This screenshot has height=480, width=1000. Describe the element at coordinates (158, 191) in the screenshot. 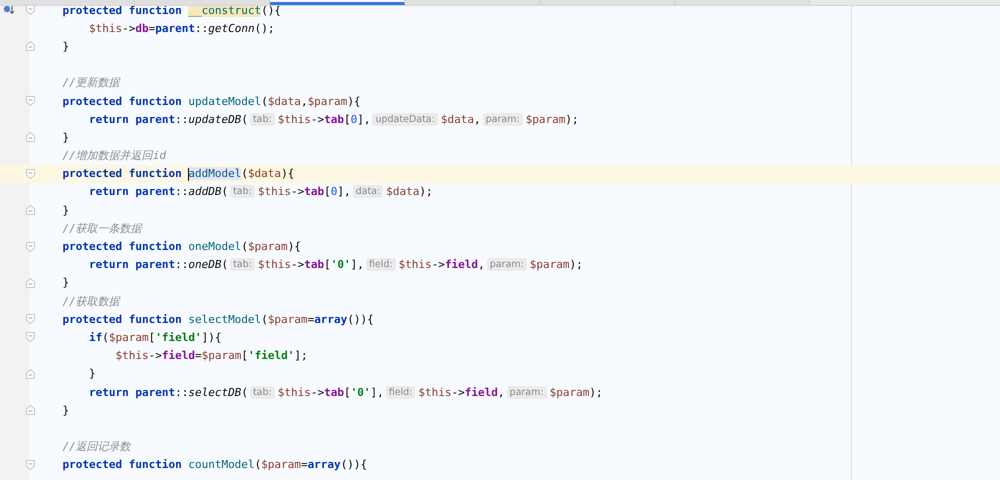

I see `code-text: return parent::addDB(` at that location.